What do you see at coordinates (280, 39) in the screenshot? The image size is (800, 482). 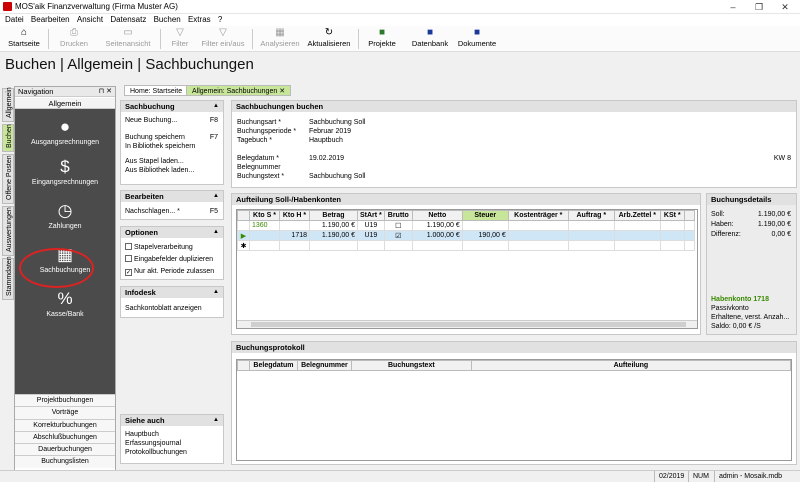 I see `analysieren-button: ▦ Analysieren` at bounding box center [280, 39].